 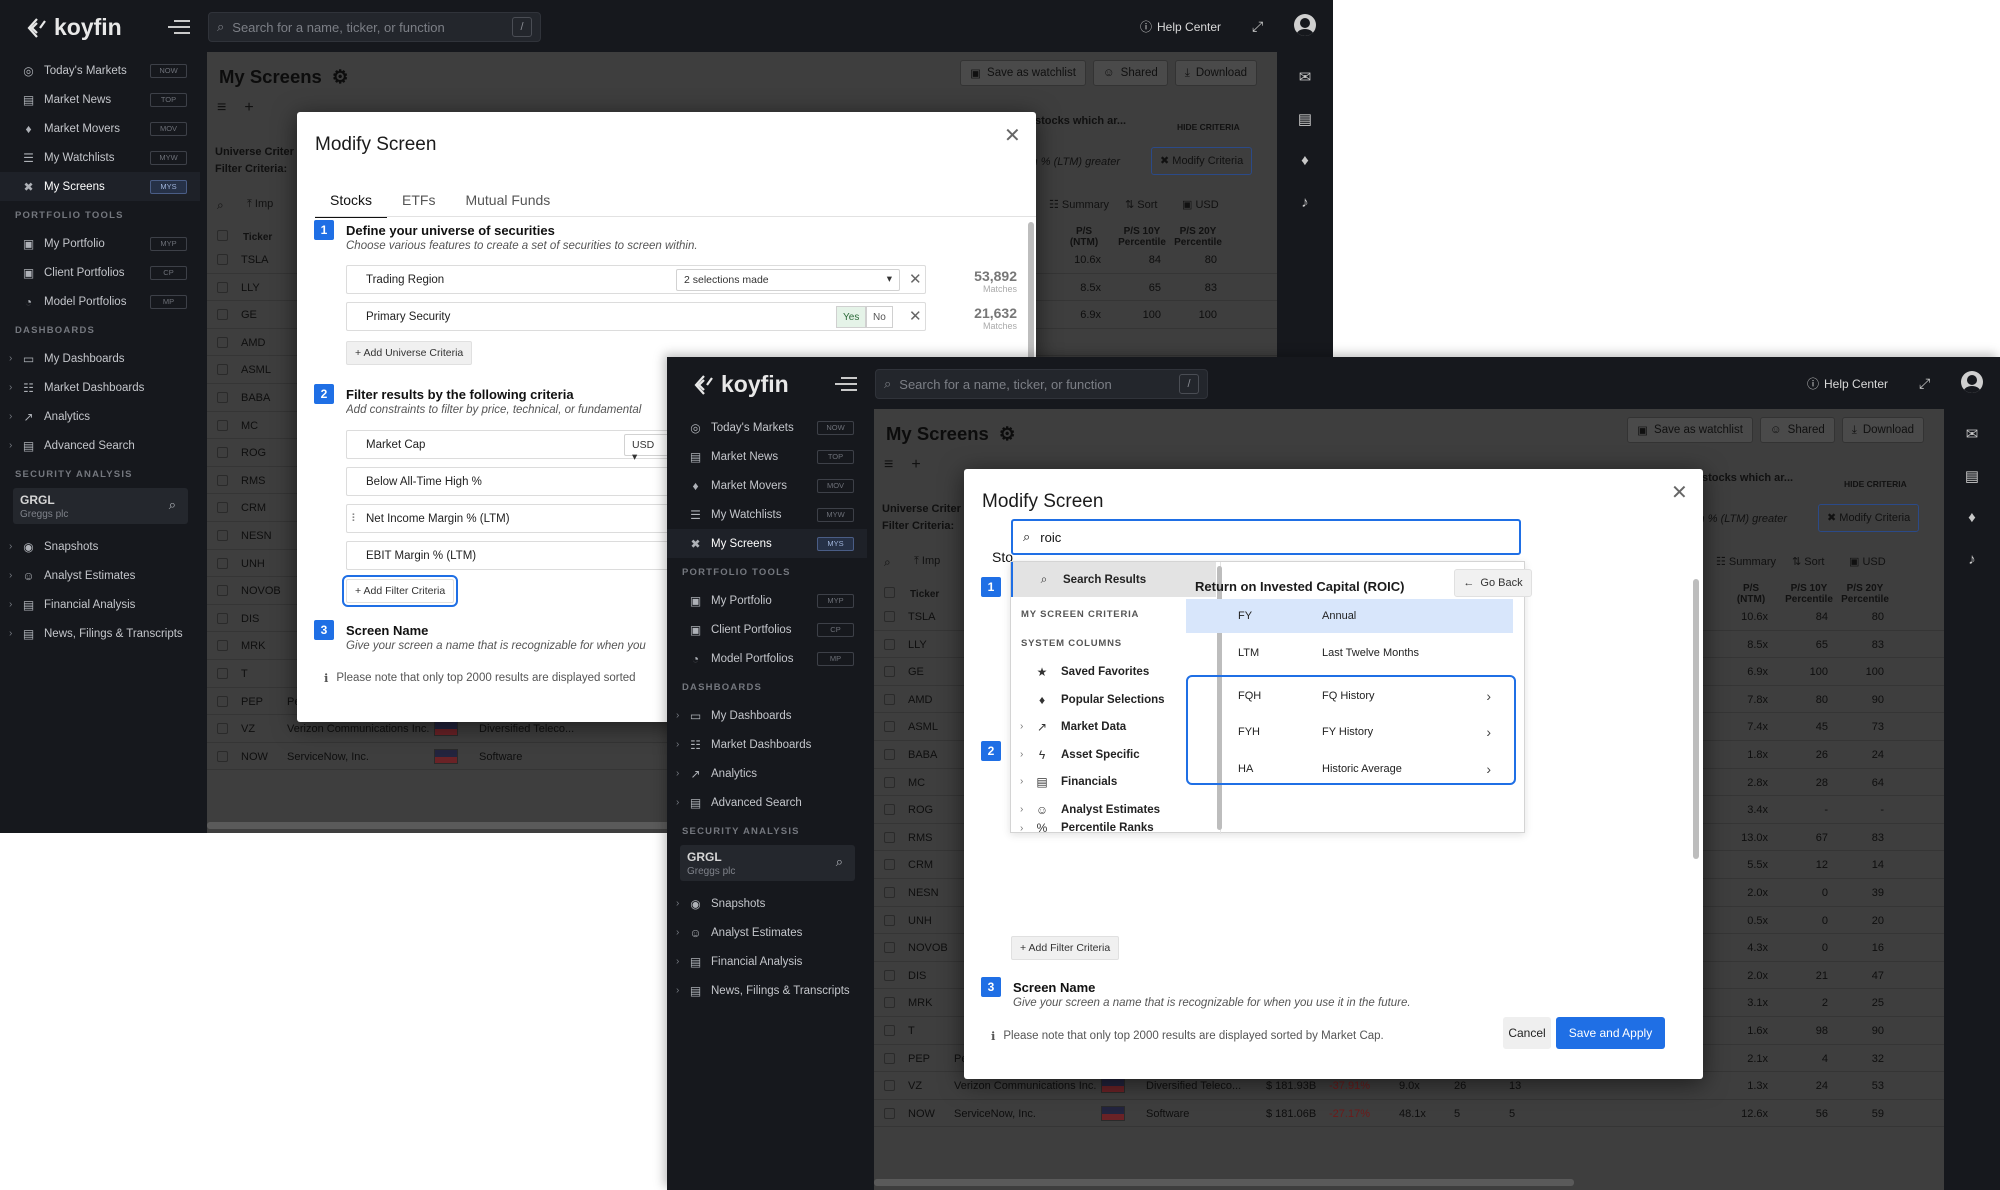 What do you see at coordinates (1007, 434) in the screenshot?
I see `gear-icon: ⚙` at bounding box center [1007, 434].